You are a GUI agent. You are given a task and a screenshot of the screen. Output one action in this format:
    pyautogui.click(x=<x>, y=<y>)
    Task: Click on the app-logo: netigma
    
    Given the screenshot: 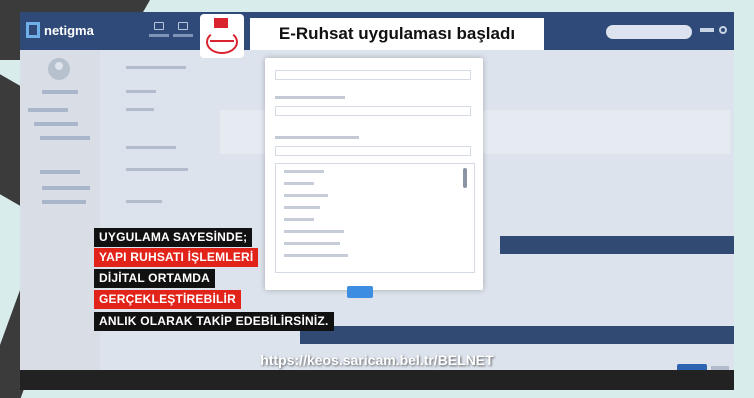 What is the action you would take?
    pyautogui.click(x=60, y=30)
    